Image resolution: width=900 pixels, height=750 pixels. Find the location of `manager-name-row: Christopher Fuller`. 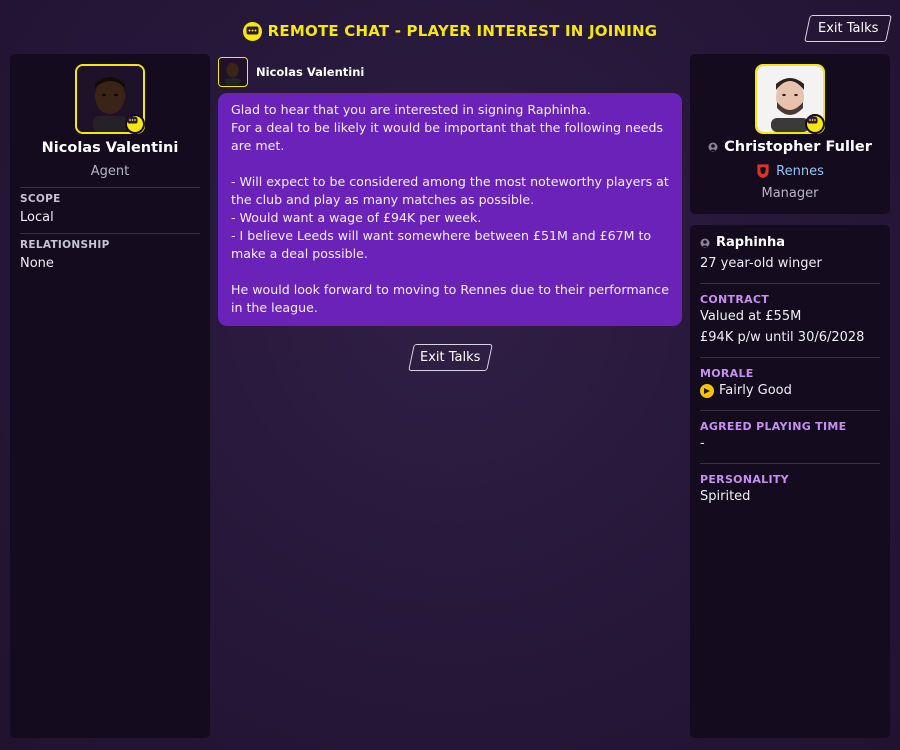

manager-name-row: Christopher Fuller is located at coordinates (790, 147).